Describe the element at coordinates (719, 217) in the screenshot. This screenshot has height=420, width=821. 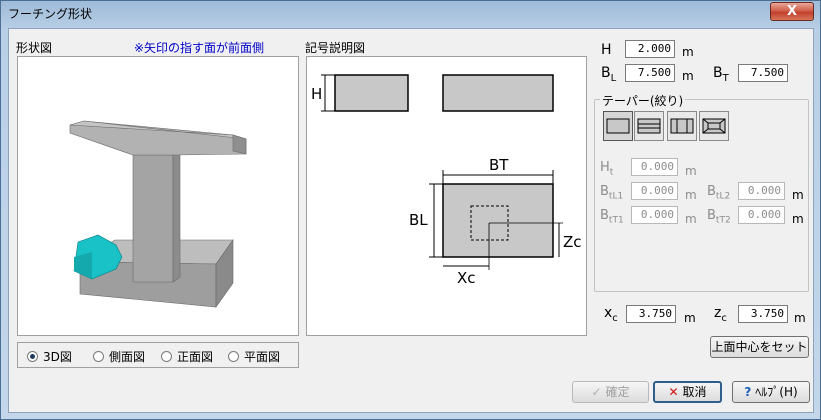
I see `btt2-label: BtT2` at that location.